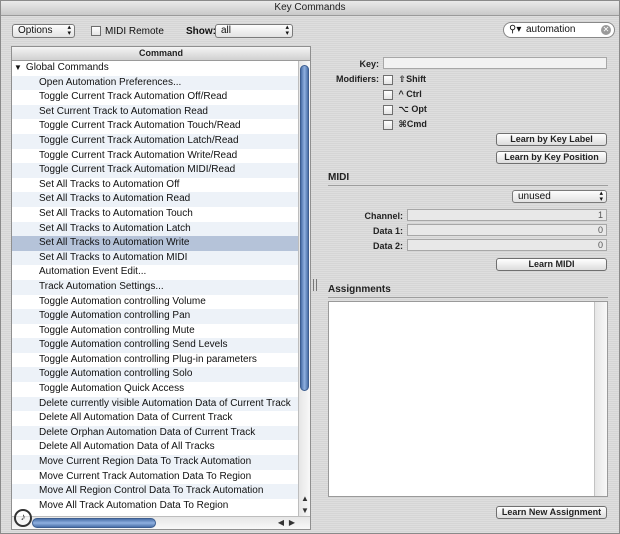 The image size is (620, 534). What do you see at coordinates (310, 8) in the screenshot?
I see `window-title: Key Commands` at bounding box center [310, 8].